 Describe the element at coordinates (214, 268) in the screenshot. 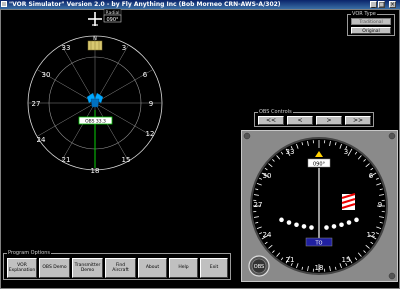

I see `exit-button: Exit` at that location.